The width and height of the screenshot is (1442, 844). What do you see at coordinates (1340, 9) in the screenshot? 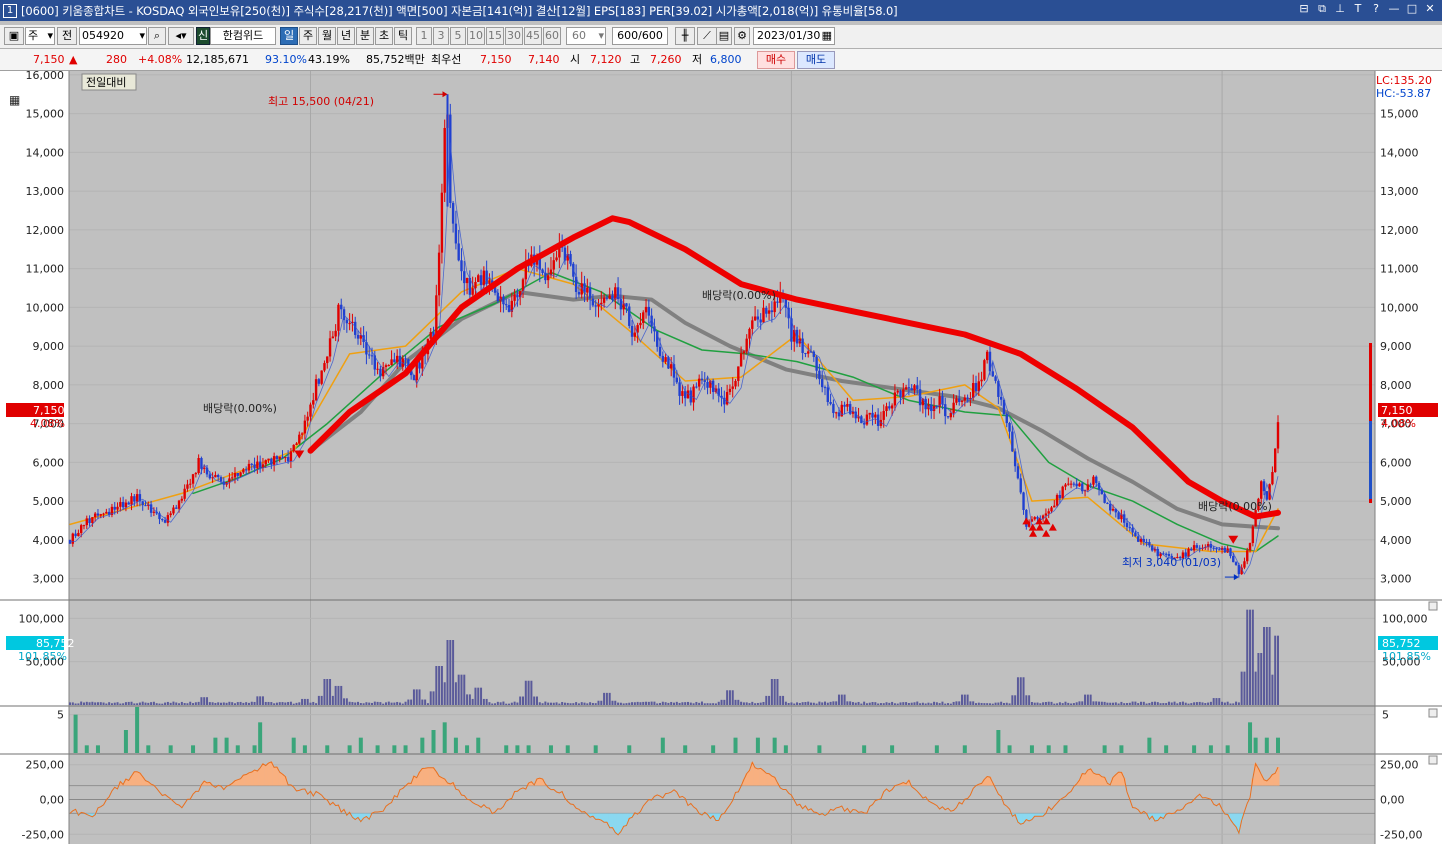
I see `pin-icon: ⊥` at bounding box center [1340, 9].